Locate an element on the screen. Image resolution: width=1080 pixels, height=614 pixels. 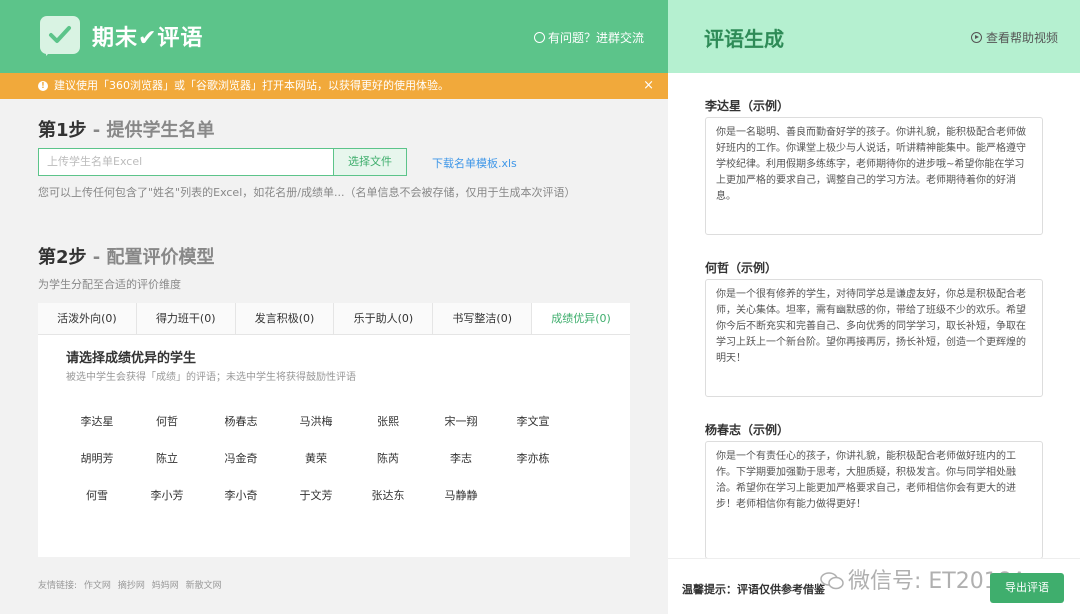
result-footer: 温馨提示：评语仅供参考借鉴 微信号: ET2018A 导出评语 is located at coordinates (874, 586).